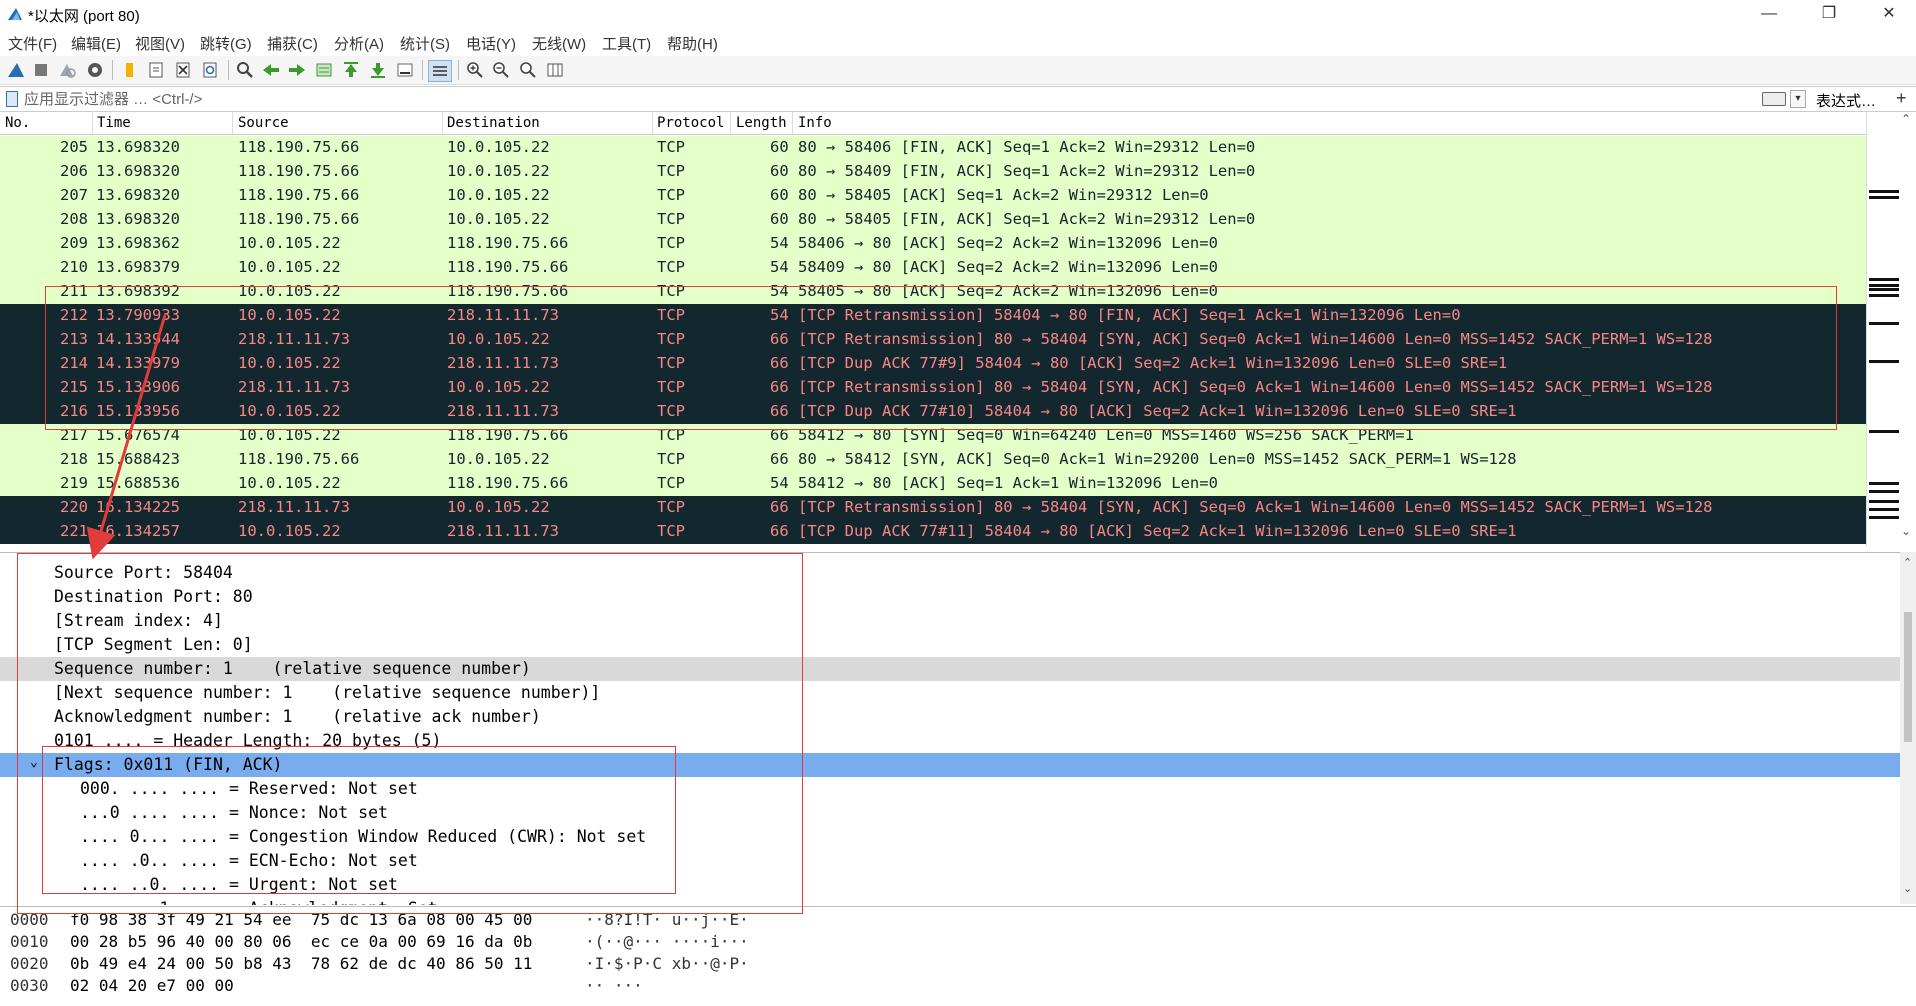  I want to click on autoscroll-icon, so click(405, 70).